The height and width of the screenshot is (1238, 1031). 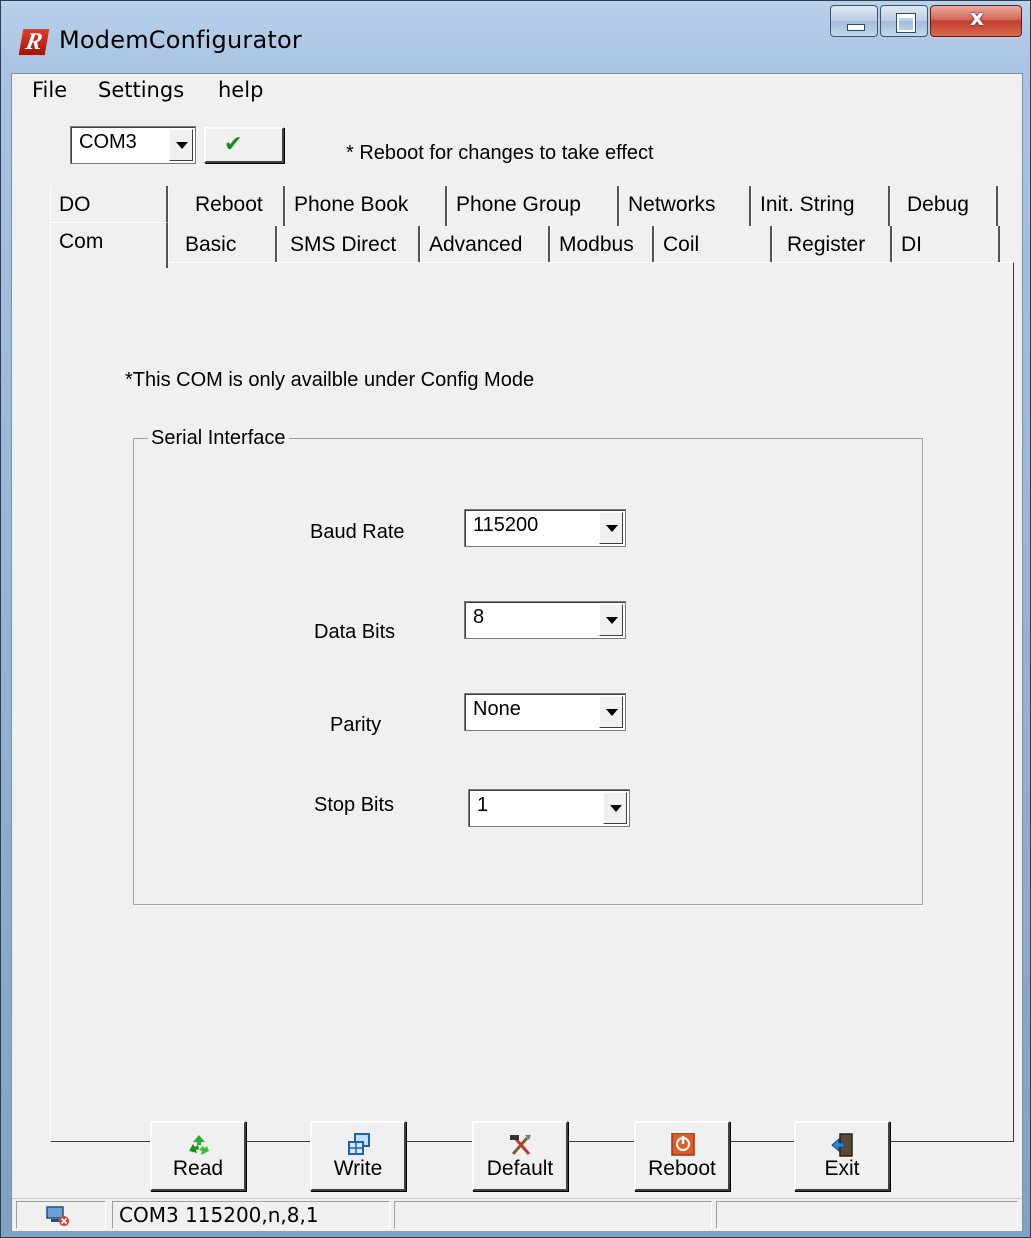 I want to click on read-button-label: Read, so click(x=198, y=1168).